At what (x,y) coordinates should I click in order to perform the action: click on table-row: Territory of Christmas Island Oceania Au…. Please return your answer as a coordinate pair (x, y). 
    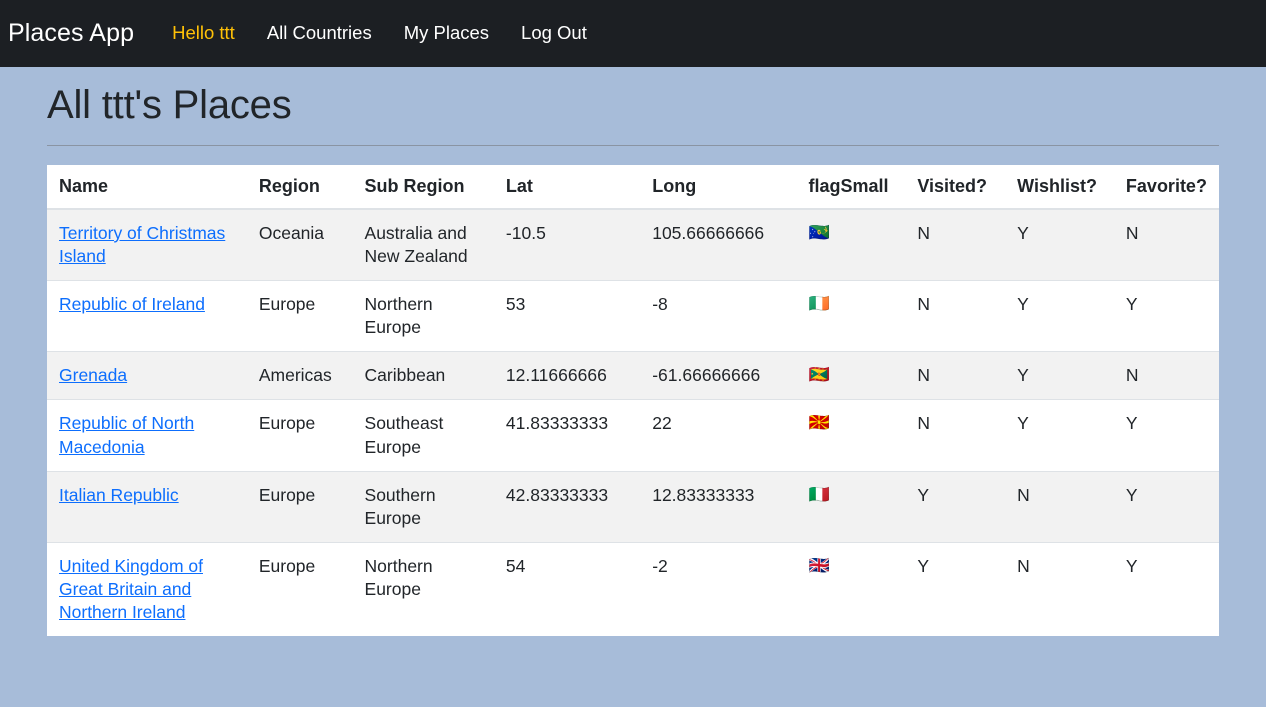
    Looking at the image, I should click on (633, 244).